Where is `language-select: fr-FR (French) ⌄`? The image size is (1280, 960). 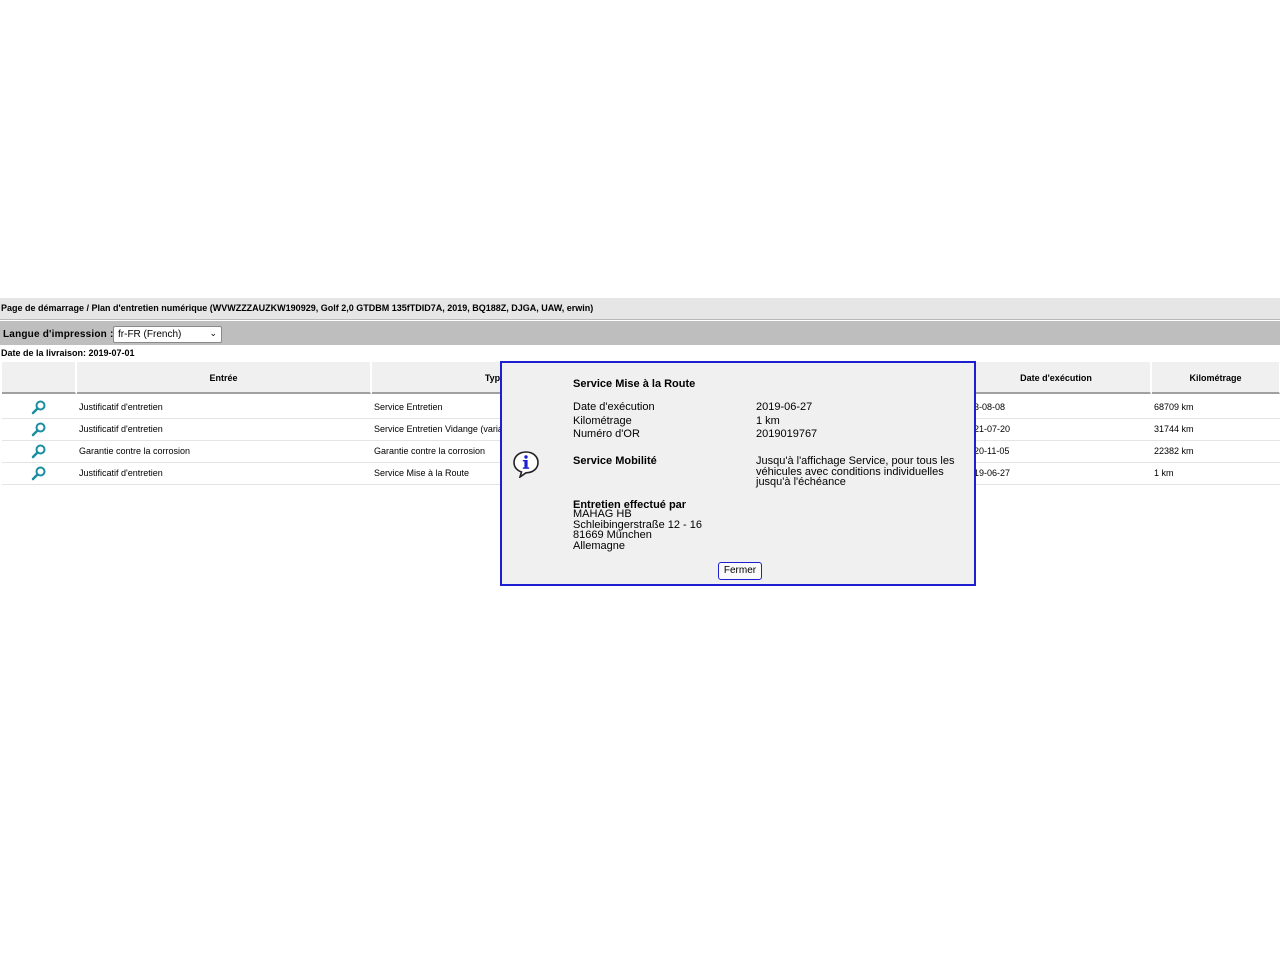 language-select: fr-FR (French) ⌄ is located at coordinates (167, 334).